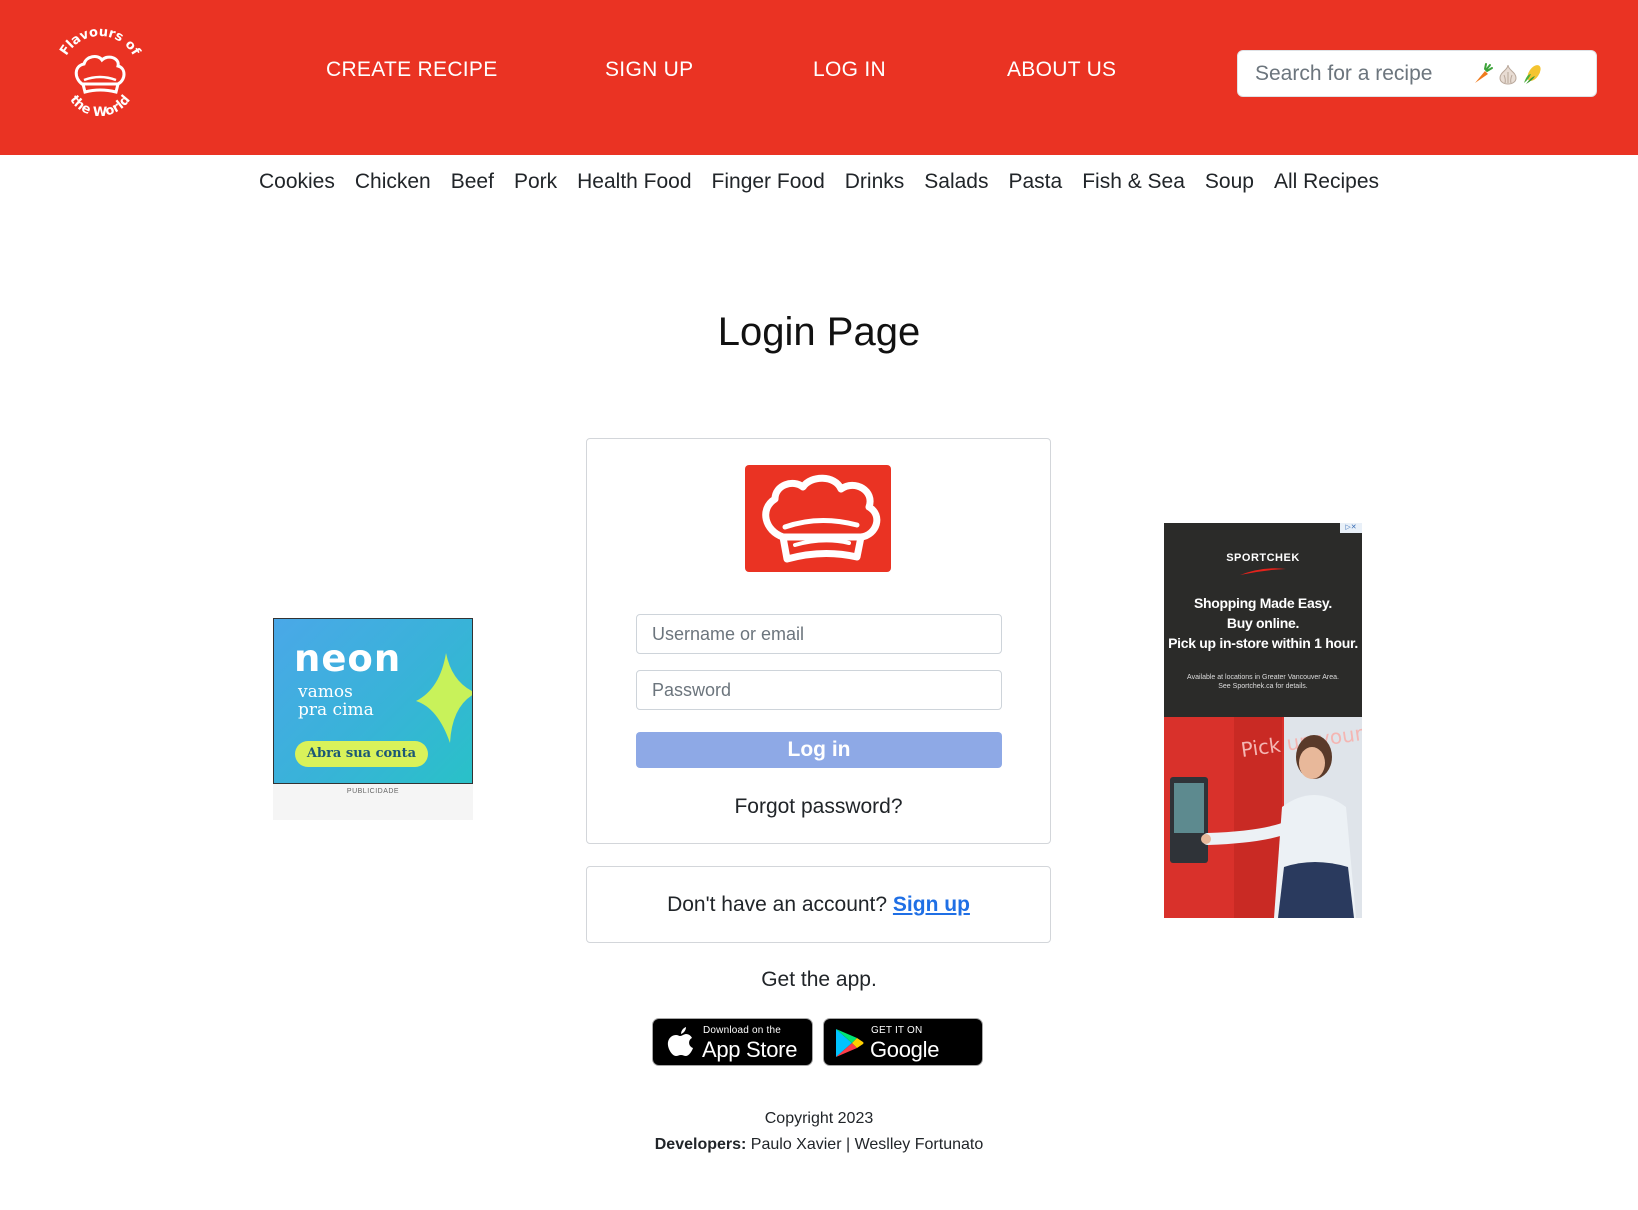 The width and height of the screenshot is (1638, 1210). I want to click on category-chicken: Chicken, so click(393, 182).